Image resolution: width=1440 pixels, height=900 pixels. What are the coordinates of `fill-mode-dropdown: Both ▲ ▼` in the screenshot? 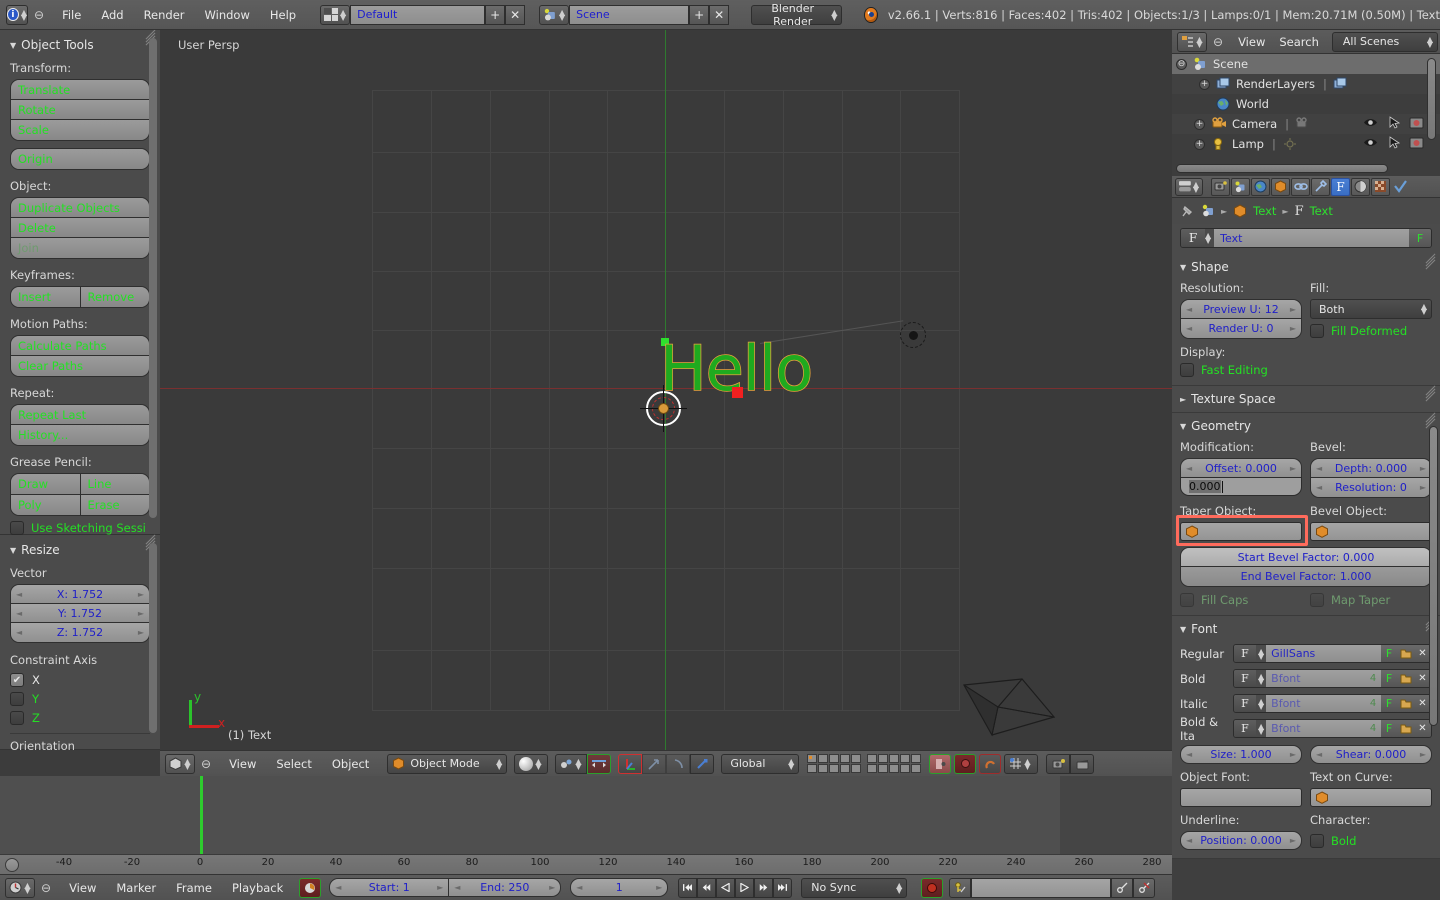 It's located at (1371, 309).